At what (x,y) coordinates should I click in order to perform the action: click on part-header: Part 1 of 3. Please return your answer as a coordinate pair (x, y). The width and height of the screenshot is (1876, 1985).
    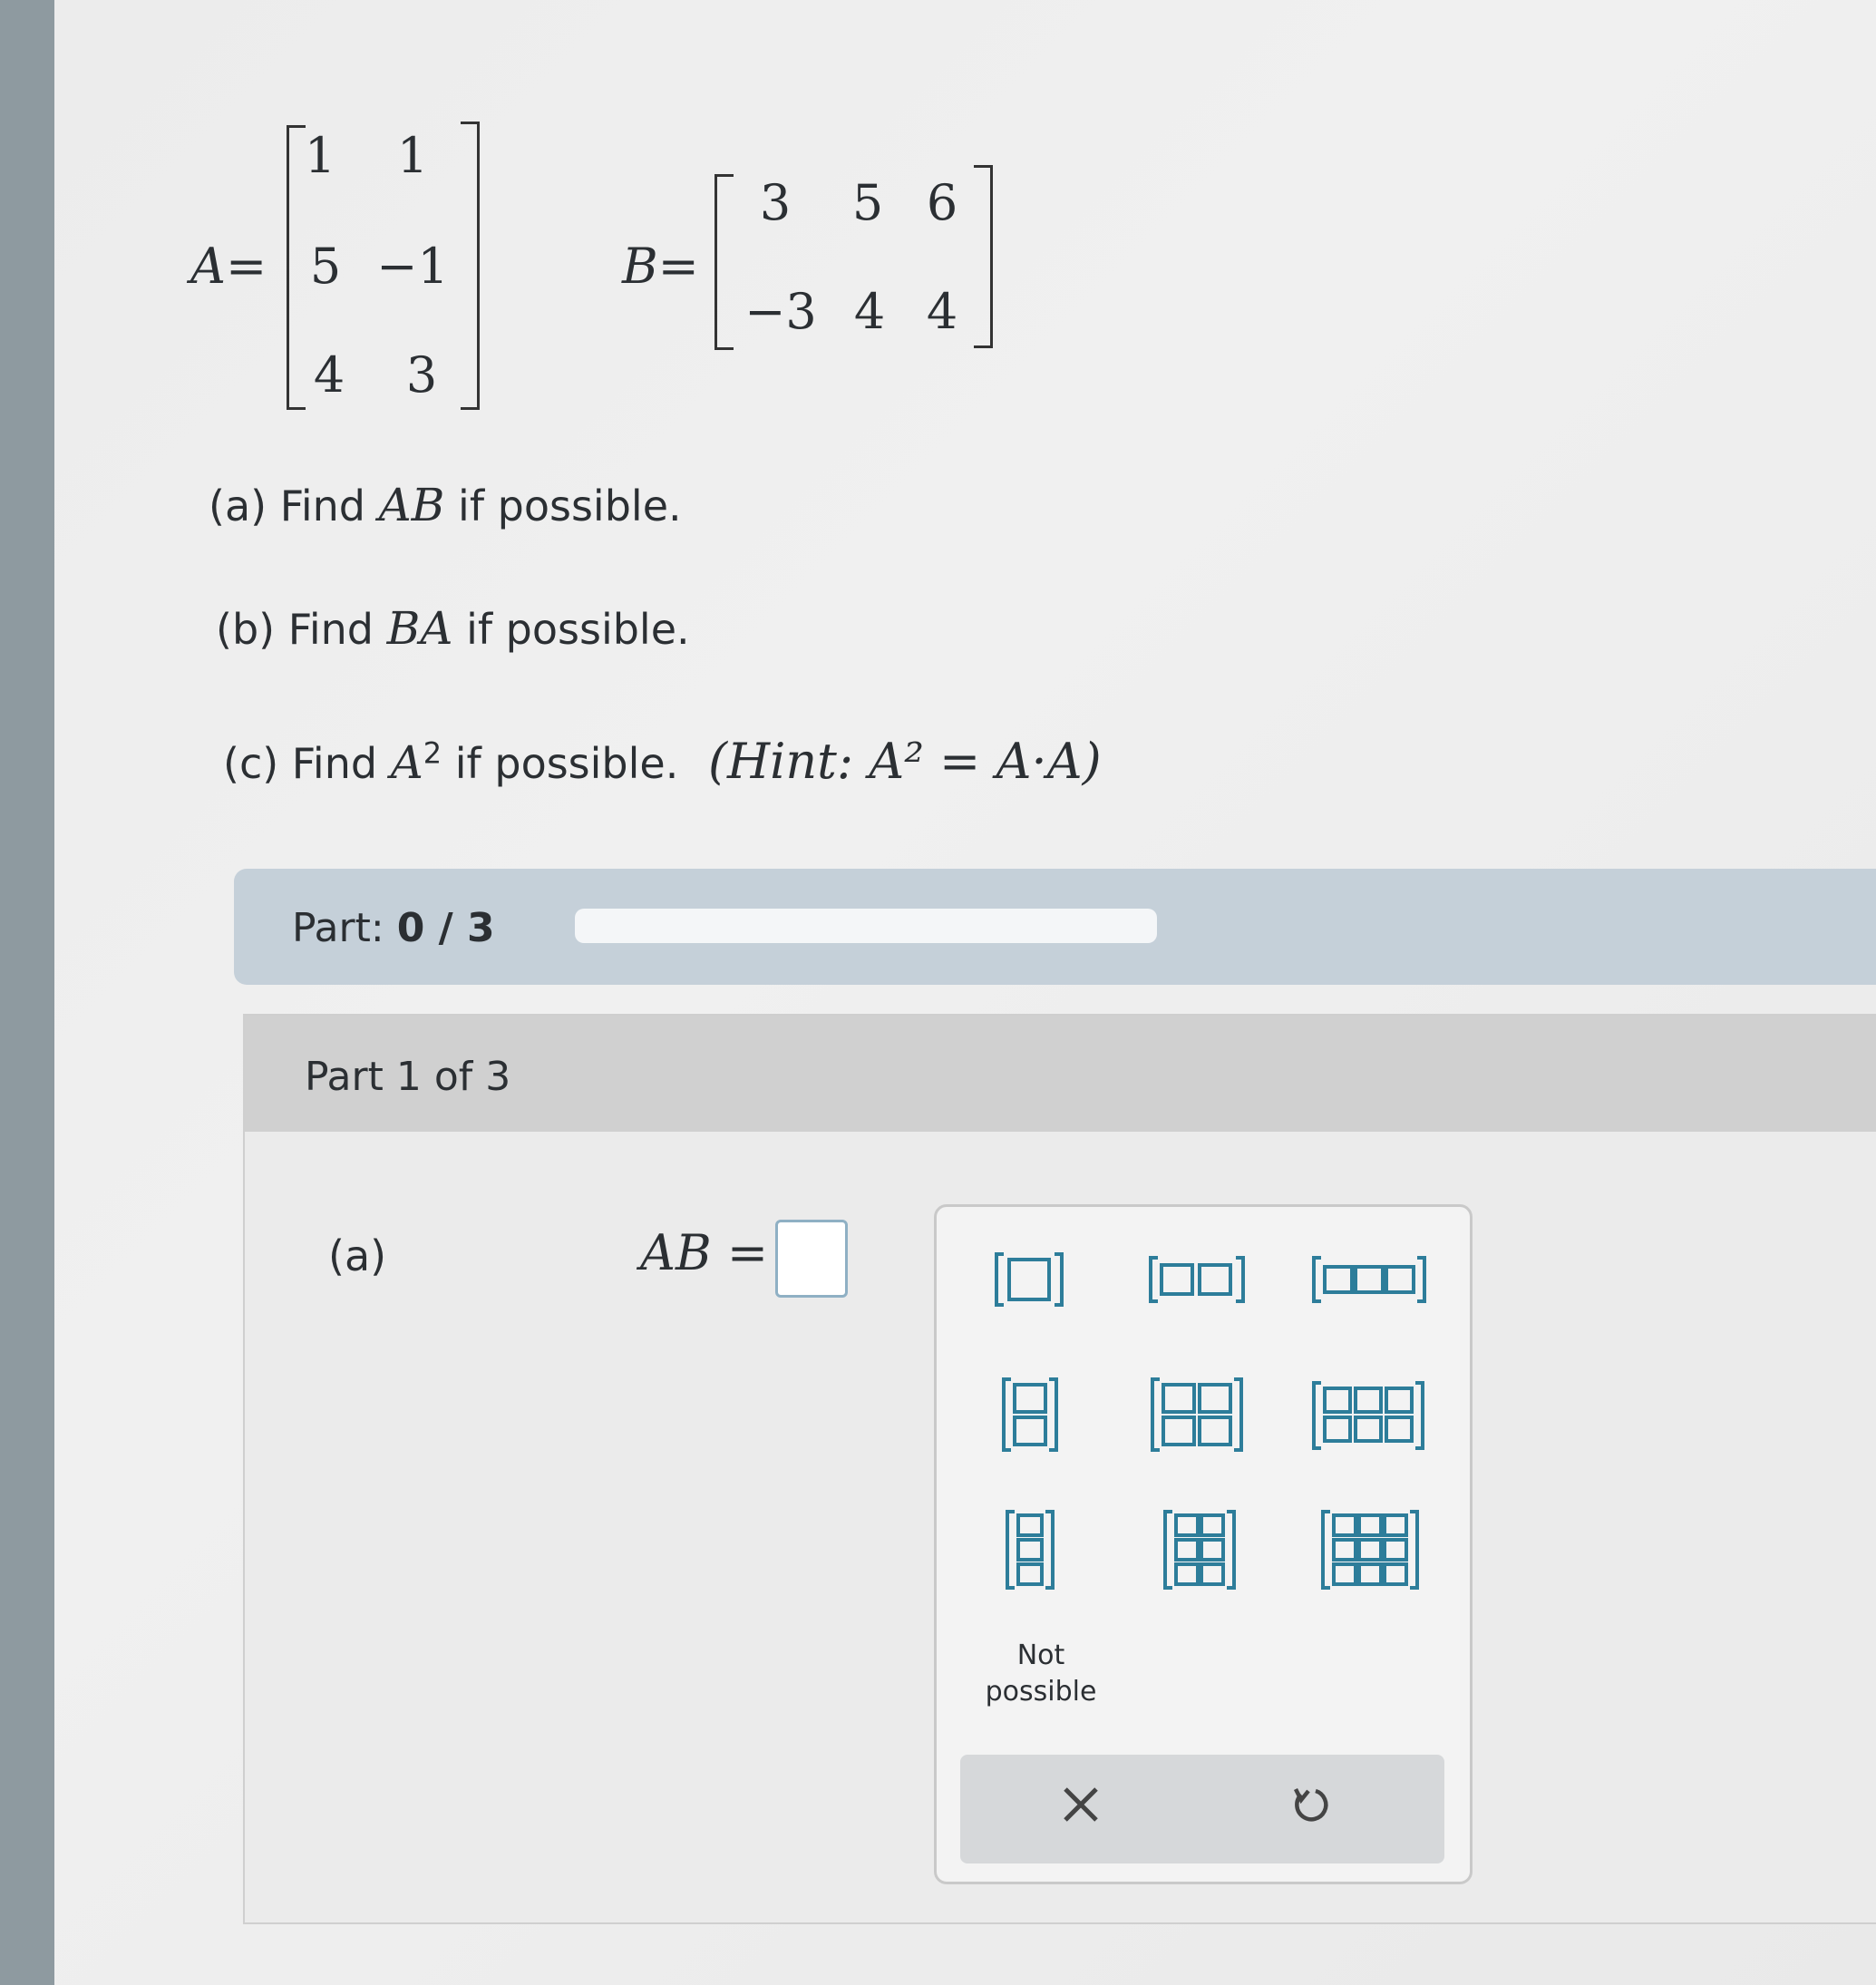
    Looking at the image, I should click on (1060, 1074).